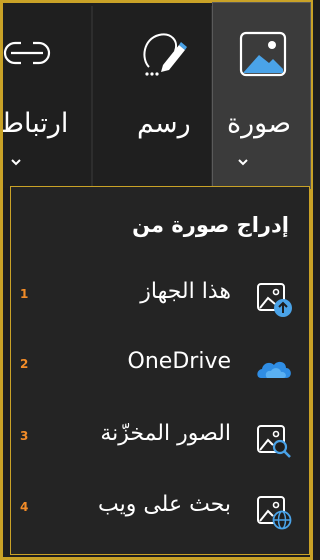 The height and width of the screenshot is (560, 320). Describe the element at coordinates (261, 95) in the screenshot. I see `picture-button: صورة` at that location.